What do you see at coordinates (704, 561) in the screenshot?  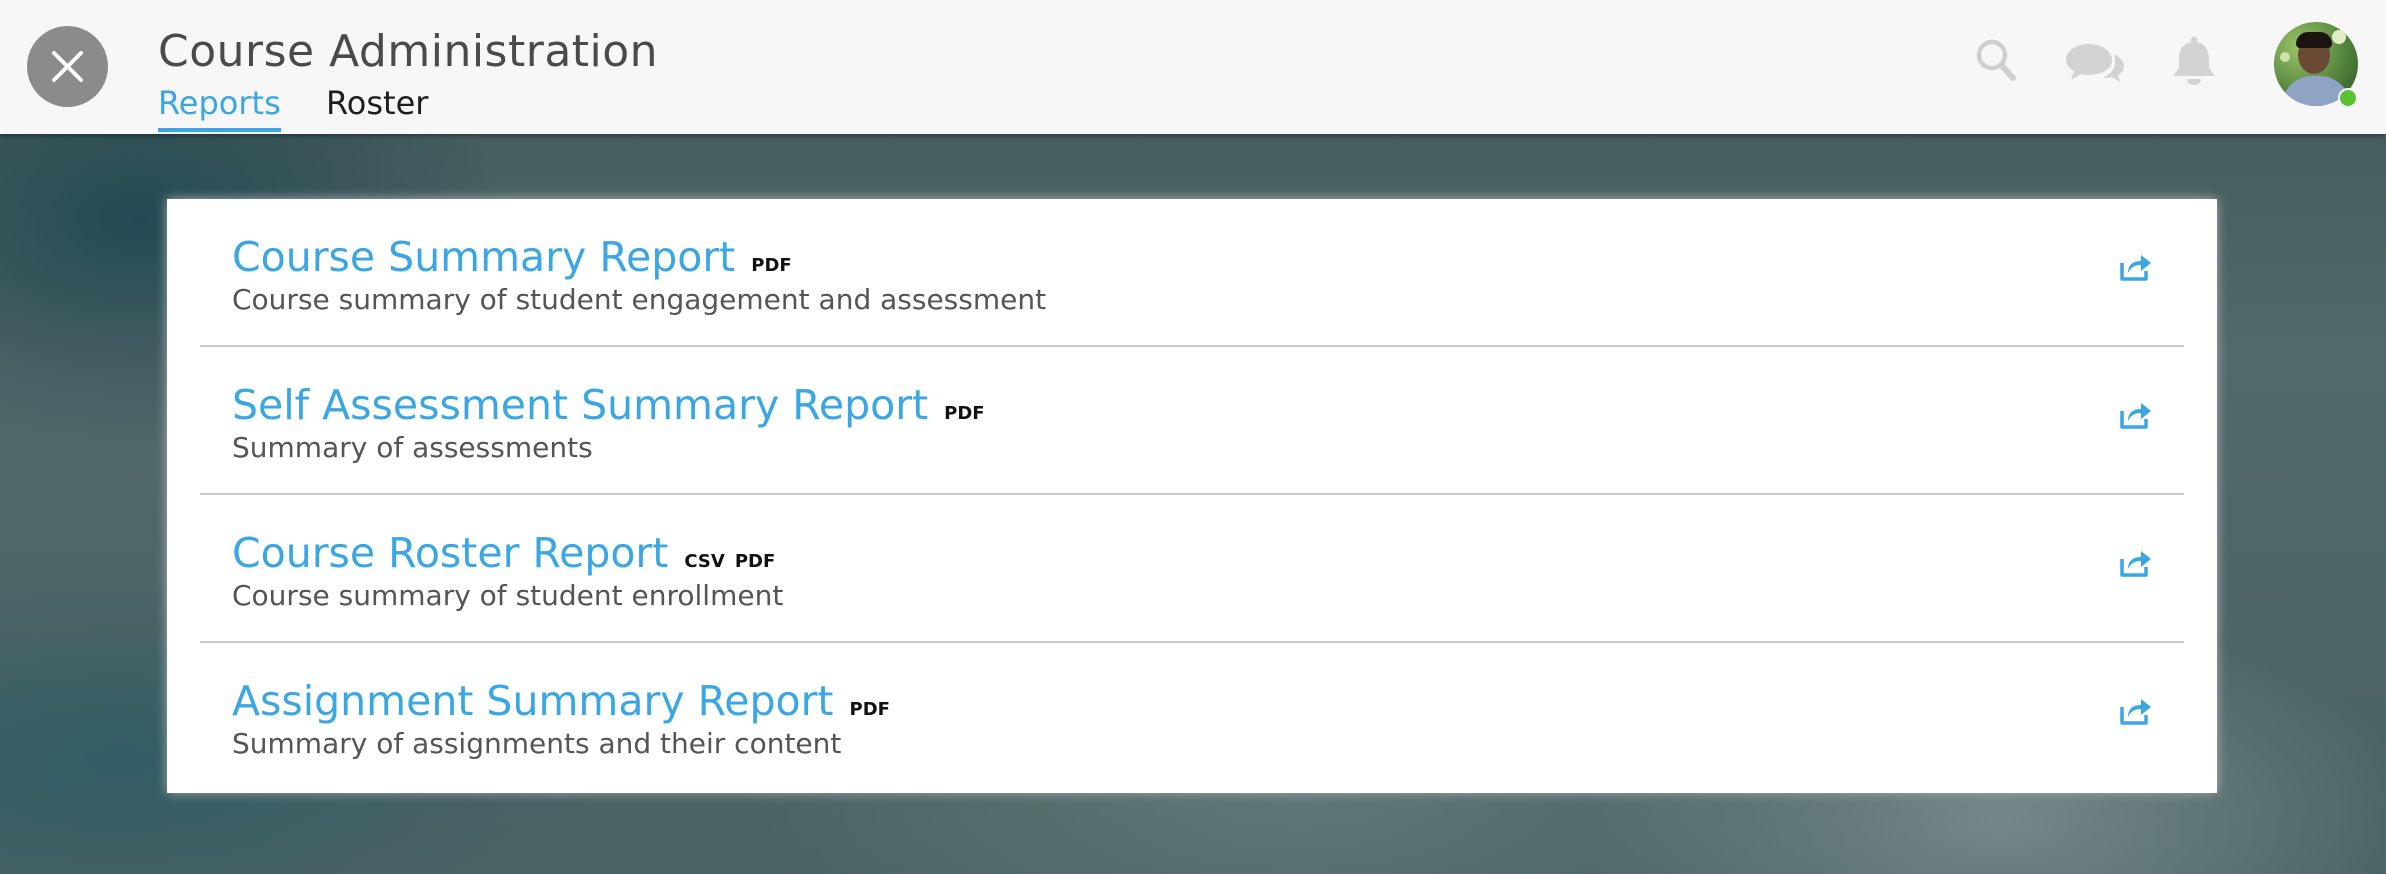 I see `csv-format-link: CSV` at bounding box center [704, 561].